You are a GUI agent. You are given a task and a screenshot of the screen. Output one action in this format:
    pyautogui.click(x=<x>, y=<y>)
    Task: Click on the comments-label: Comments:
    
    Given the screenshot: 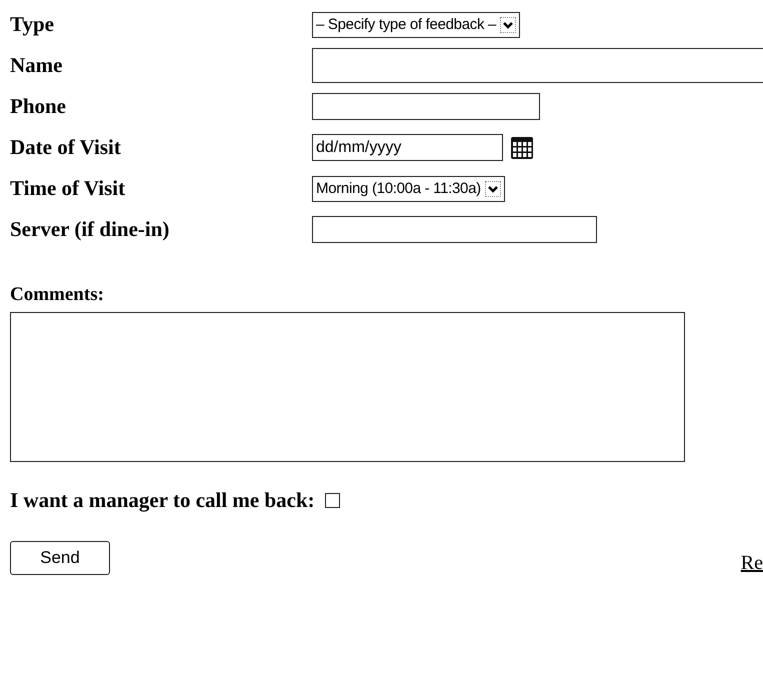 What is the action you would take?
    pyautogui.click(x=57, y=295)
    